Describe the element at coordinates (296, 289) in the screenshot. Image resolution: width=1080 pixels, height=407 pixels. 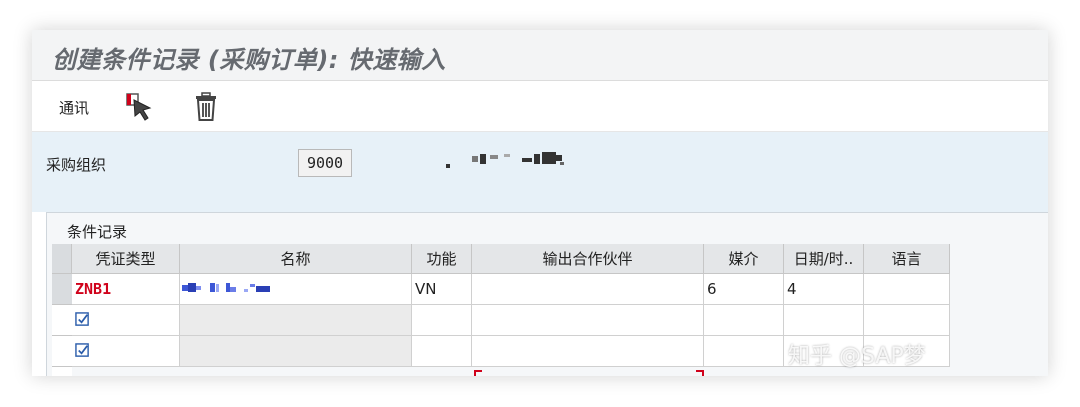
I see `name-cell-redacted` at that location.